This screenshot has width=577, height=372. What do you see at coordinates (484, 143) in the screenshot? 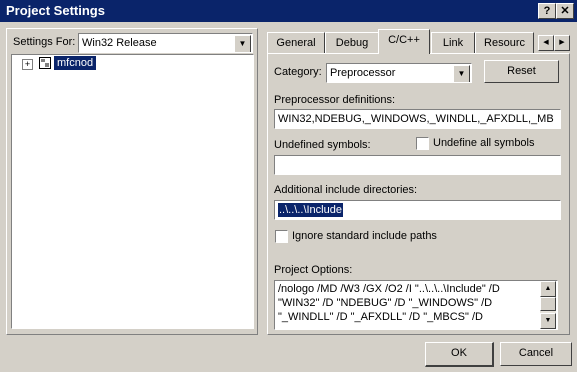
I see `undefine-all-label: Undefine all symbols` at bounding box center [484, 143].